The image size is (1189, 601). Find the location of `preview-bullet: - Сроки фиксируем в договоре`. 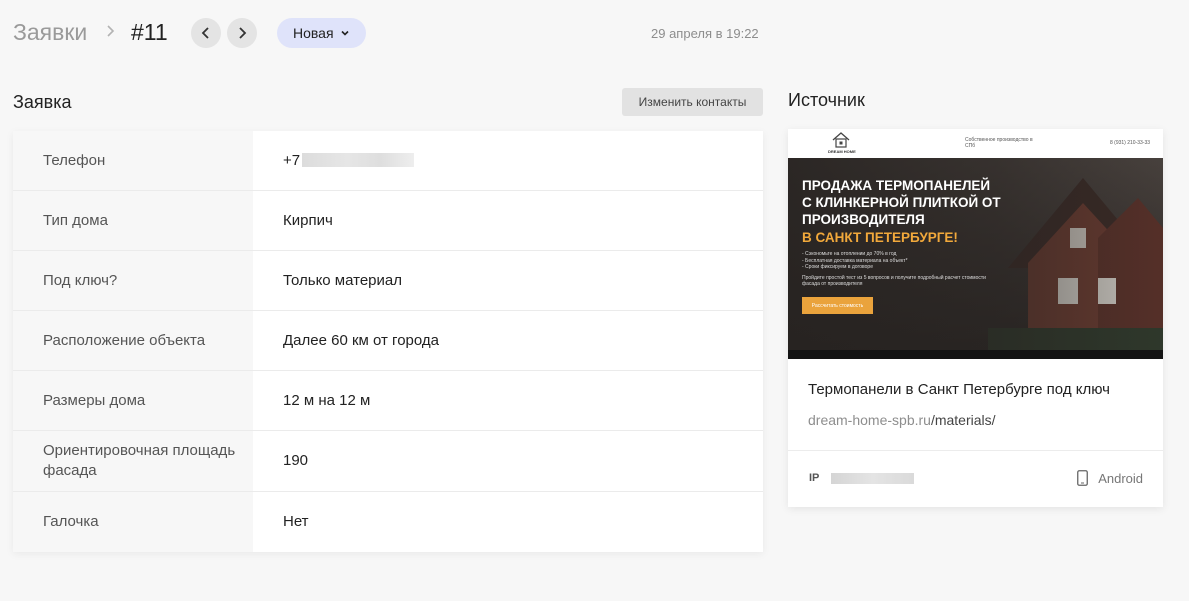

preview-bullet: - Сроки фиксируем в договоре is located at coordinates (837, 267).